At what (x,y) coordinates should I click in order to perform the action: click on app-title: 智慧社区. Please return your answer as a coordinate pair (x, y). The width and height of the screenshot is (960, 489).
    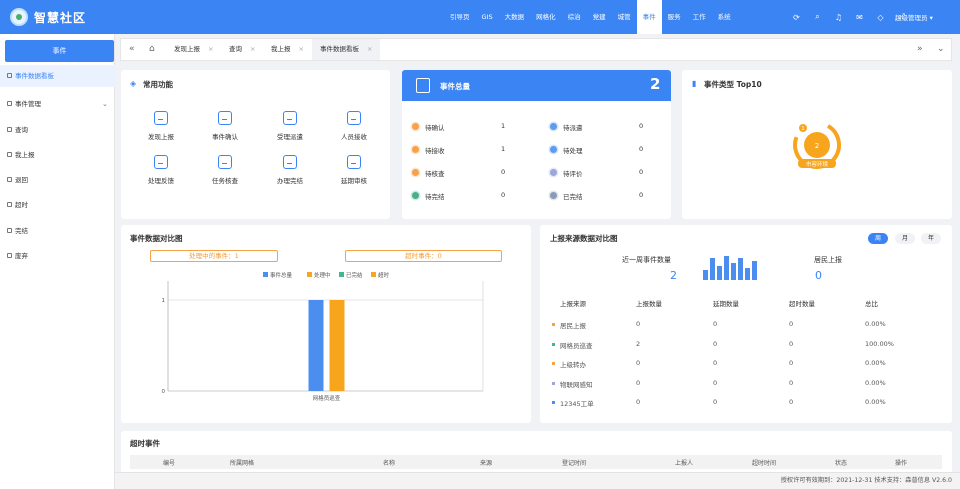
    Looking at the image, I should click on (60, 17).